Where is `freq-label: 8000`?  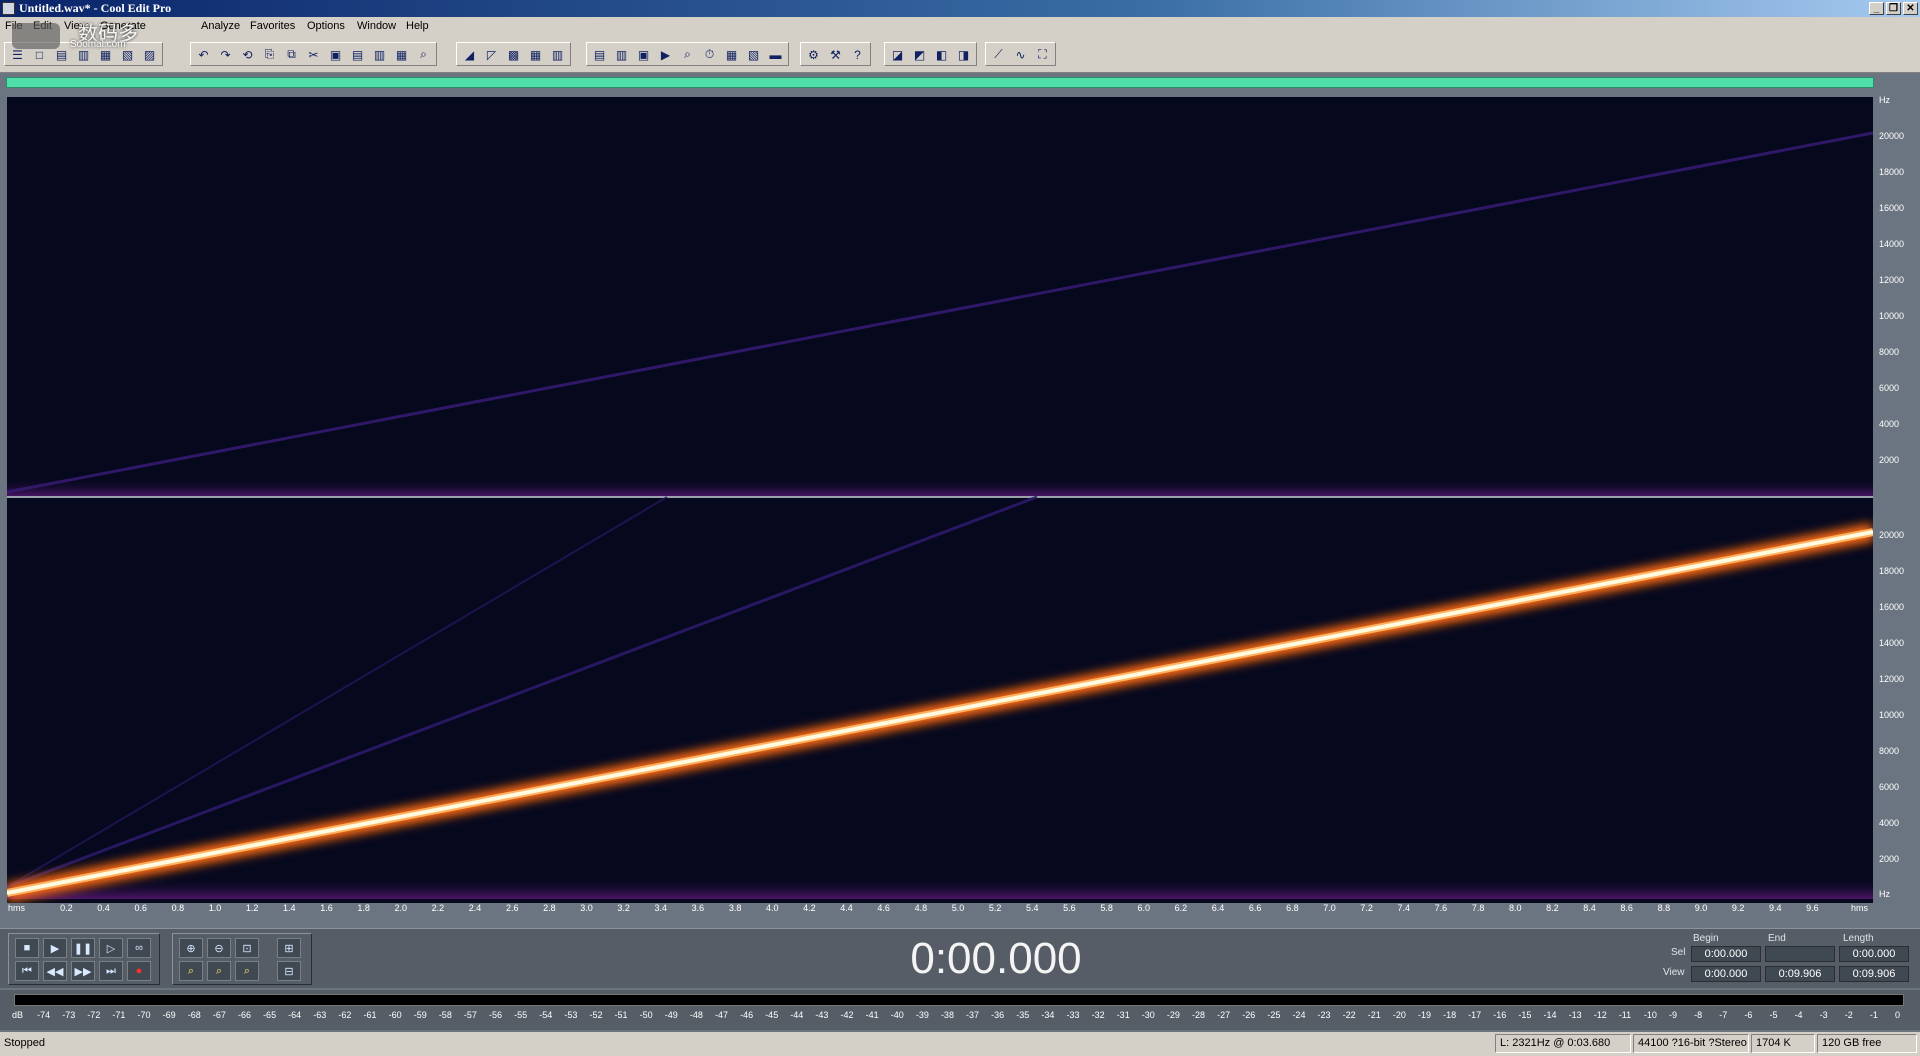 freq-label: 8000 is located at coordinates (1889, 352).